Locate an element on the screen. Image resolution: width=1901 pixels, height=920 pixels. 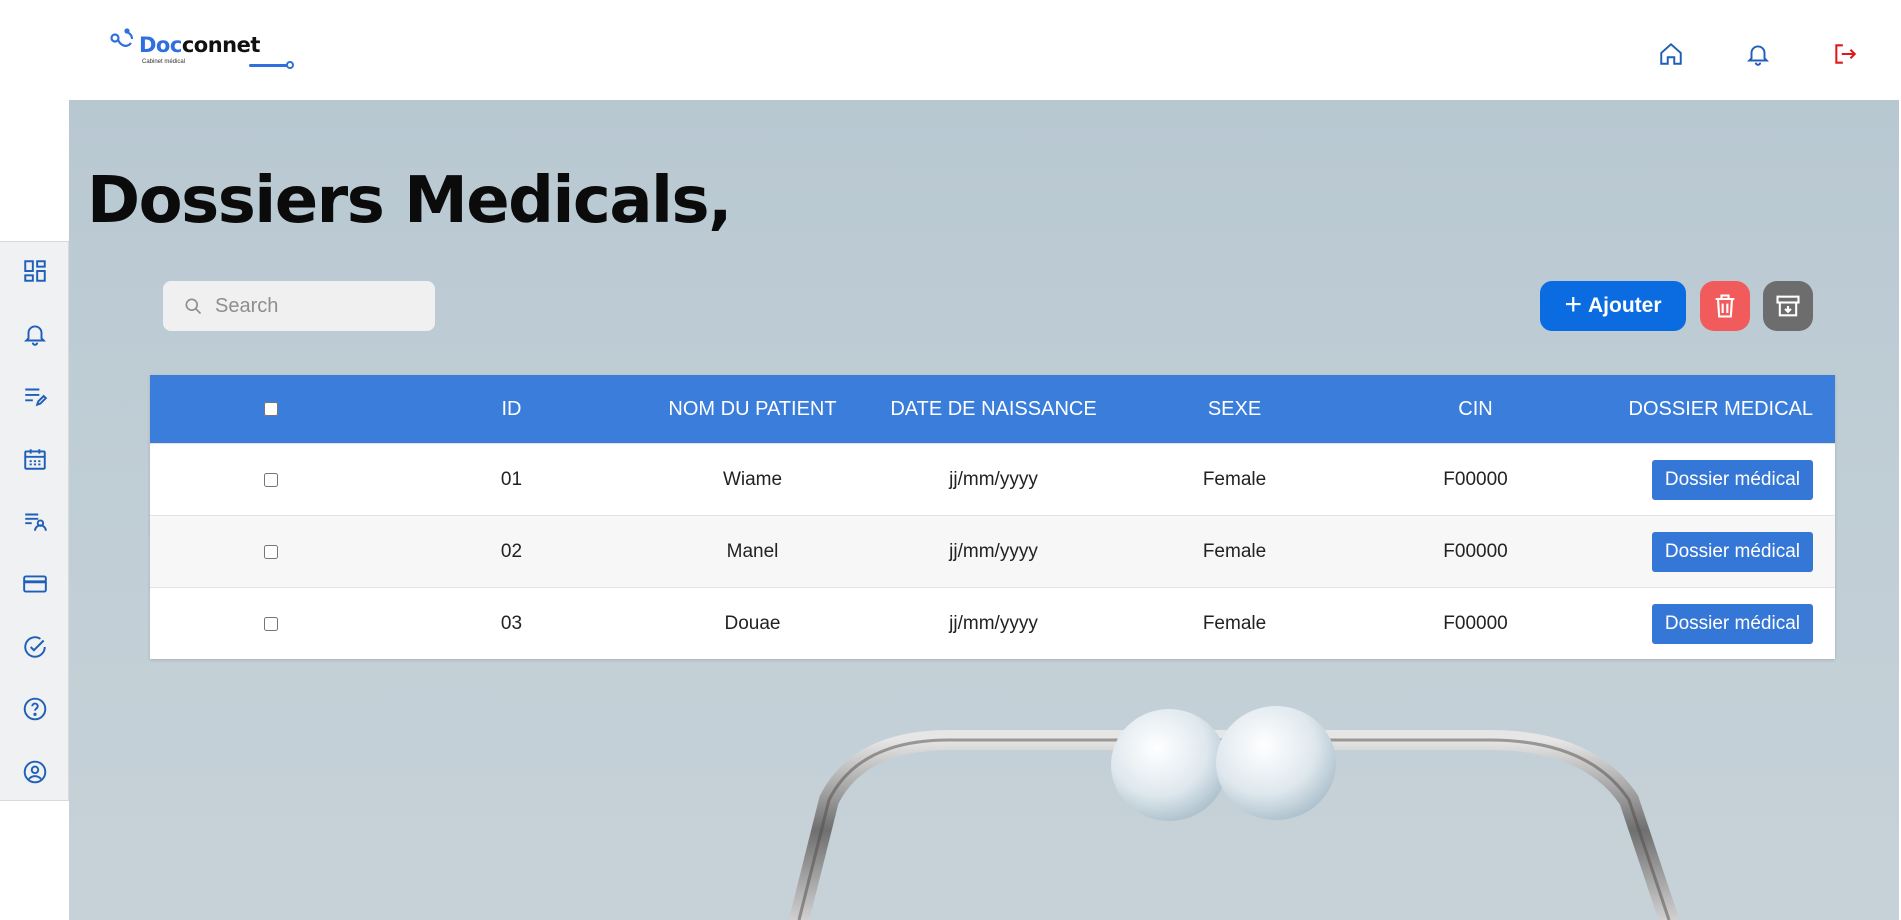
brand-subtitle: Cabinet médical is located at coordinates (164, 62).